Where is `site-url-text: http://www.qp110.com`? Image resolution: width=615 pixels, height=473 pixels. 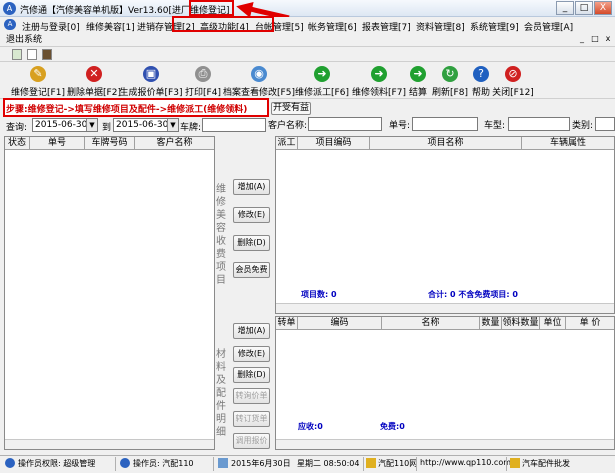 site-url-text: http://www.qp110.com is located at coordinates (465, 462).